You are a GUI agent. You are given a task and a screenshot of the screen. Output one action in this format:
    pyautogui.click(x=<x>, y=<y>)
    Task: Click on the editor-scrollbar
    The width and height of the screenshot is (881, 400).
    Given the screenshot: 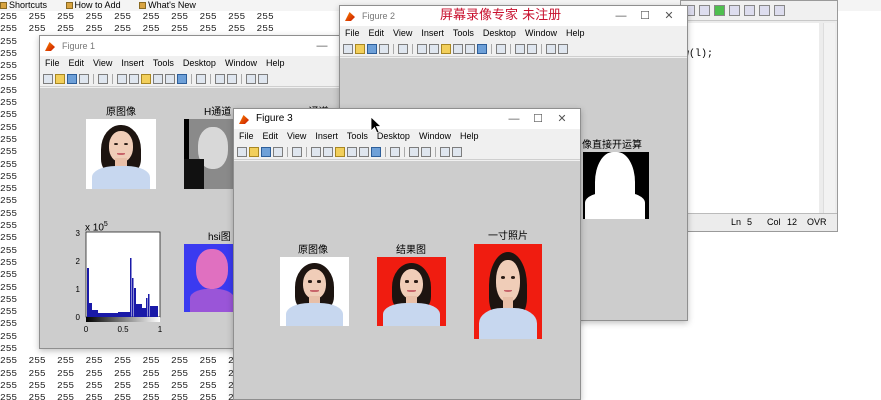 What is the action you would take?
    pyautogui.click(x=829, y=118)
    